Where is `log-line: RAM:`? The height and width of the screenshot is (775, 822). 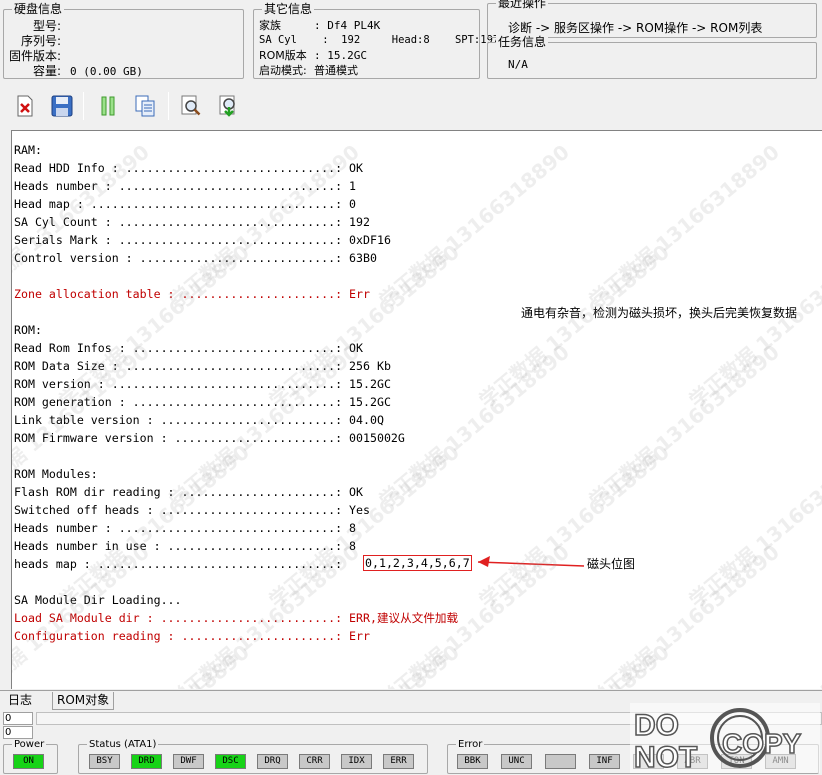 log-line: RAM: is located at coordinates (28, 150).